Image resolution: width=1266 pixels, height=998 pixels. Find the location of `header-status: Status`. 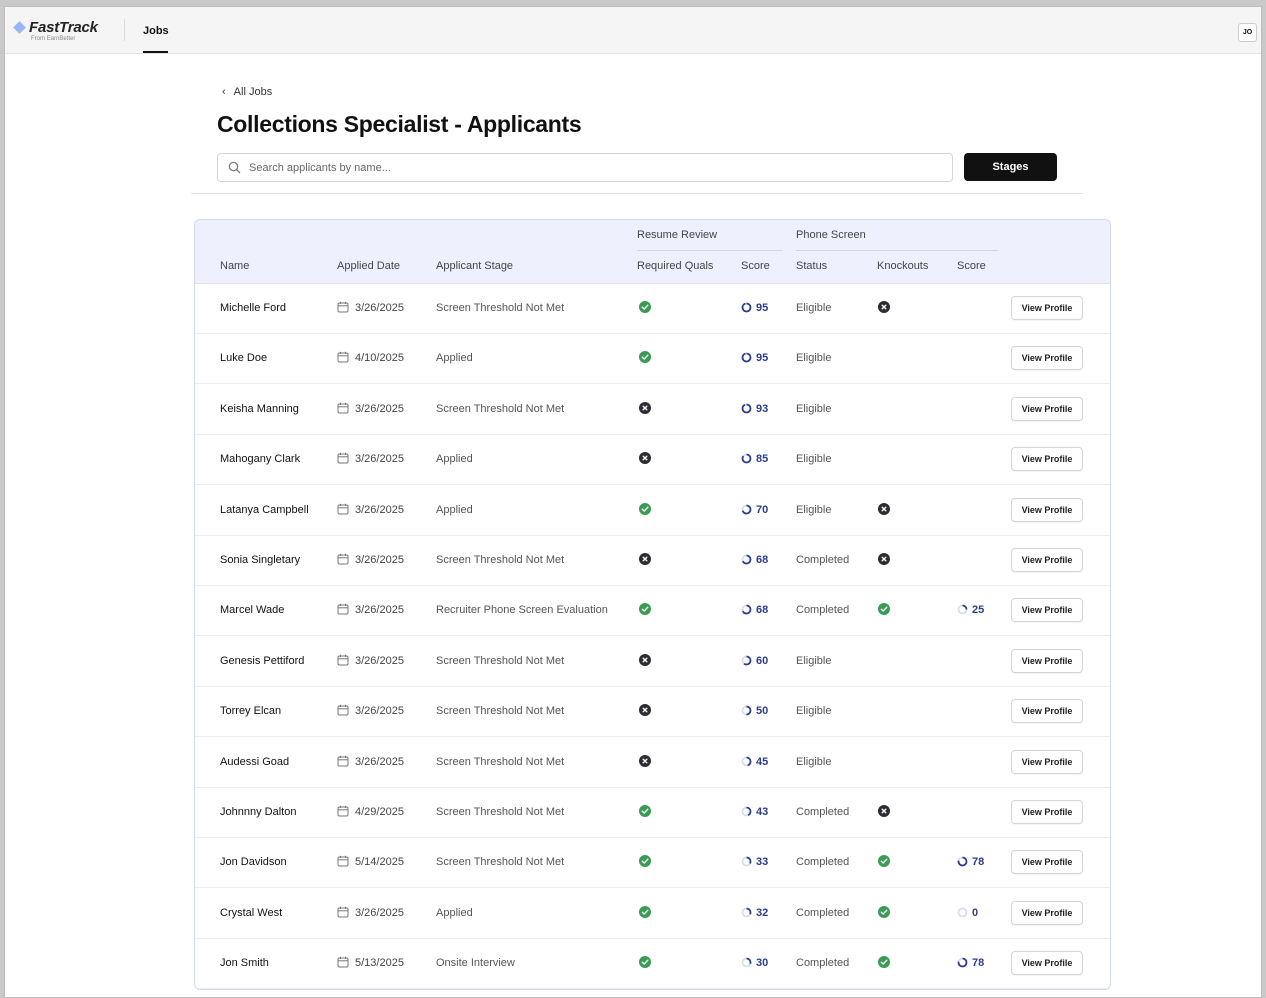

header-status: Status is located at coordinates (811, 266).